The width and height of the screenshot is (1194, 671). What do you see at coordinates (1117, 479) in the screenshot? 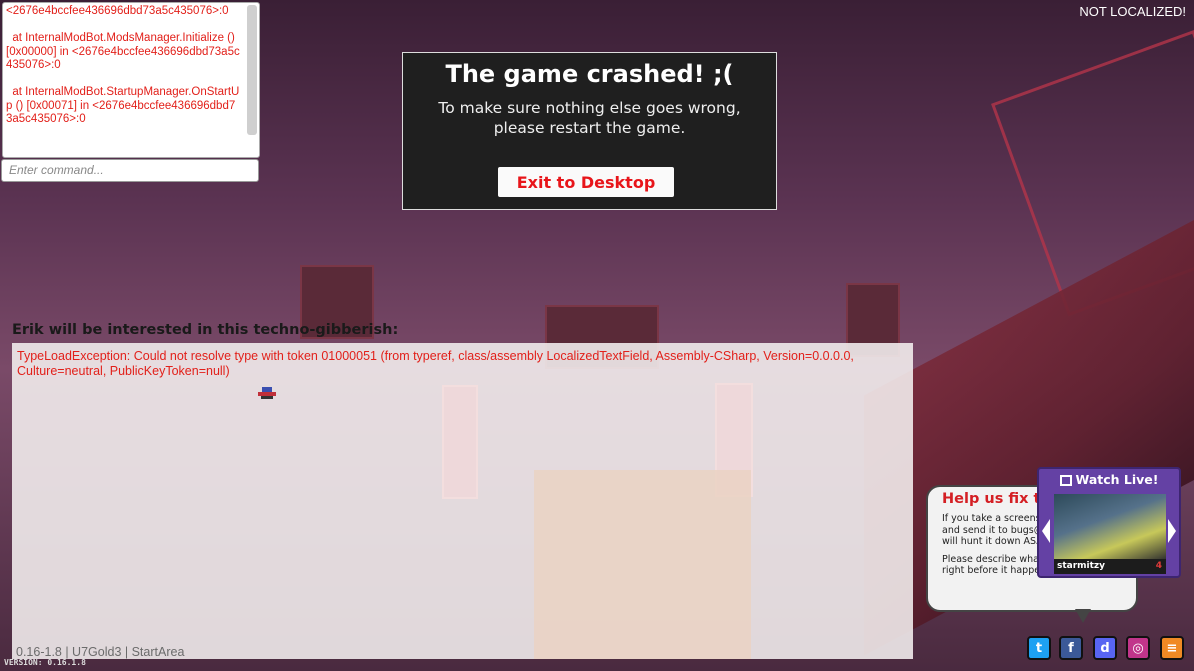
I see `watch-live-title: Watch Live!` at bounding box center [1117, 479].